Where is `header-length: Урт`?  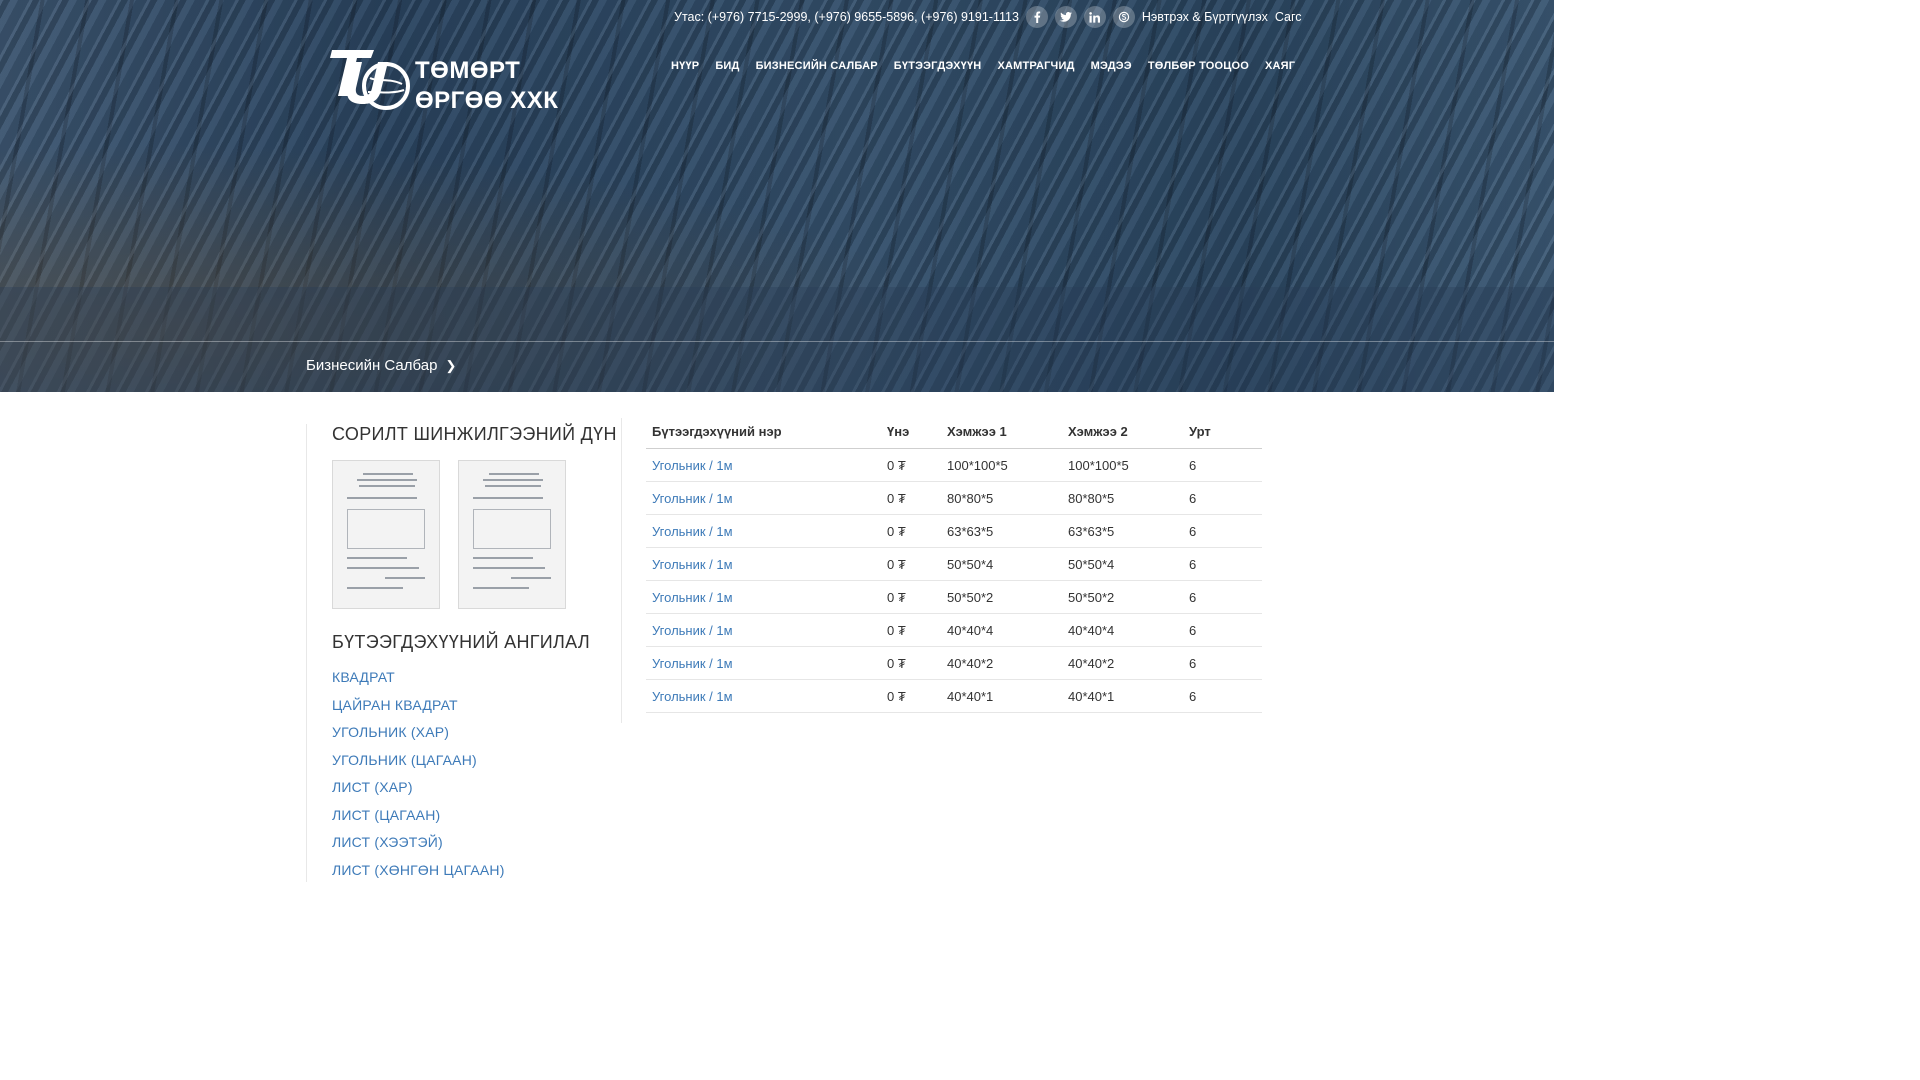
header-length: Урт is located at coordinates (1222, 432).